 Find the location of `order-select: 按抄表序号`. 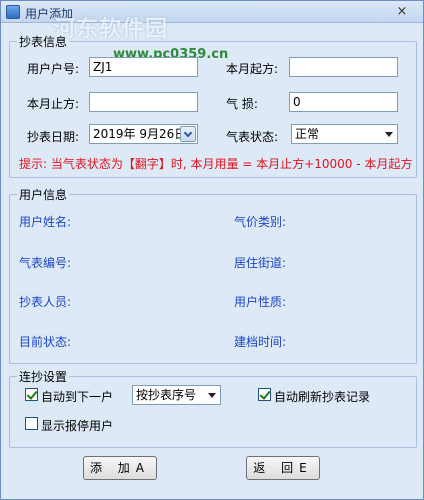

order-select: 按抄表序号 is located at coordinates (176, 395).